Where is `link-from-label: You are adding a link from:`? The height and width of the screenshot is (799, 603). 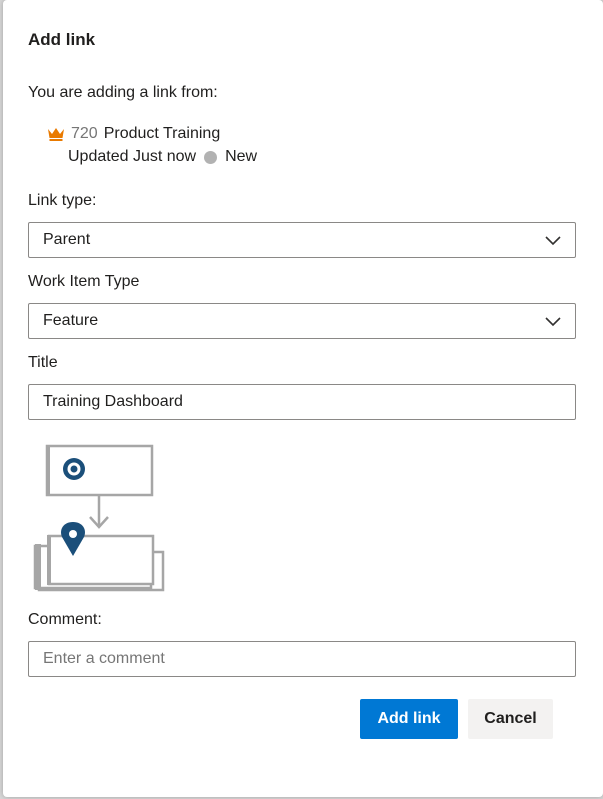 link-from-label: You are adding a link from: is located at coordinates (123, 92).